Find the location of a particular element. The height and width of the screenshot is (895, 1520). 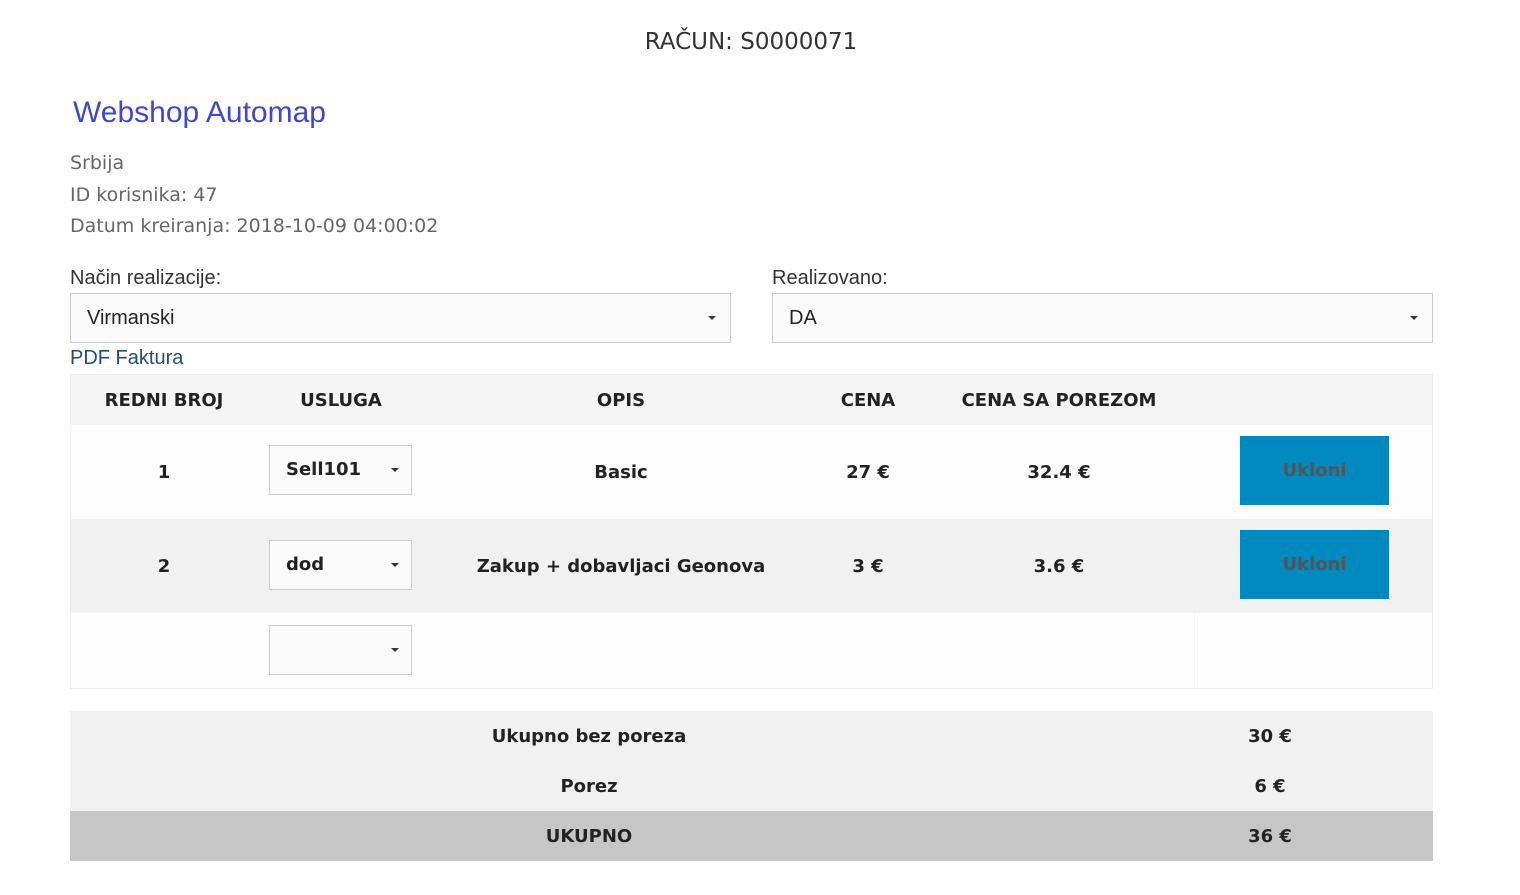

shop-name: Webshop Automap is located at coordinates (199, 112).